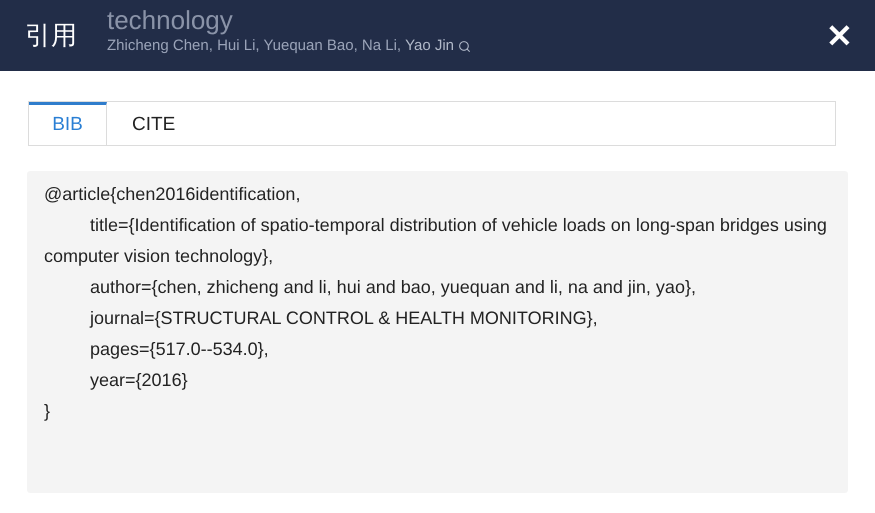  I want to click on tab: BIB, so click(68, 123).